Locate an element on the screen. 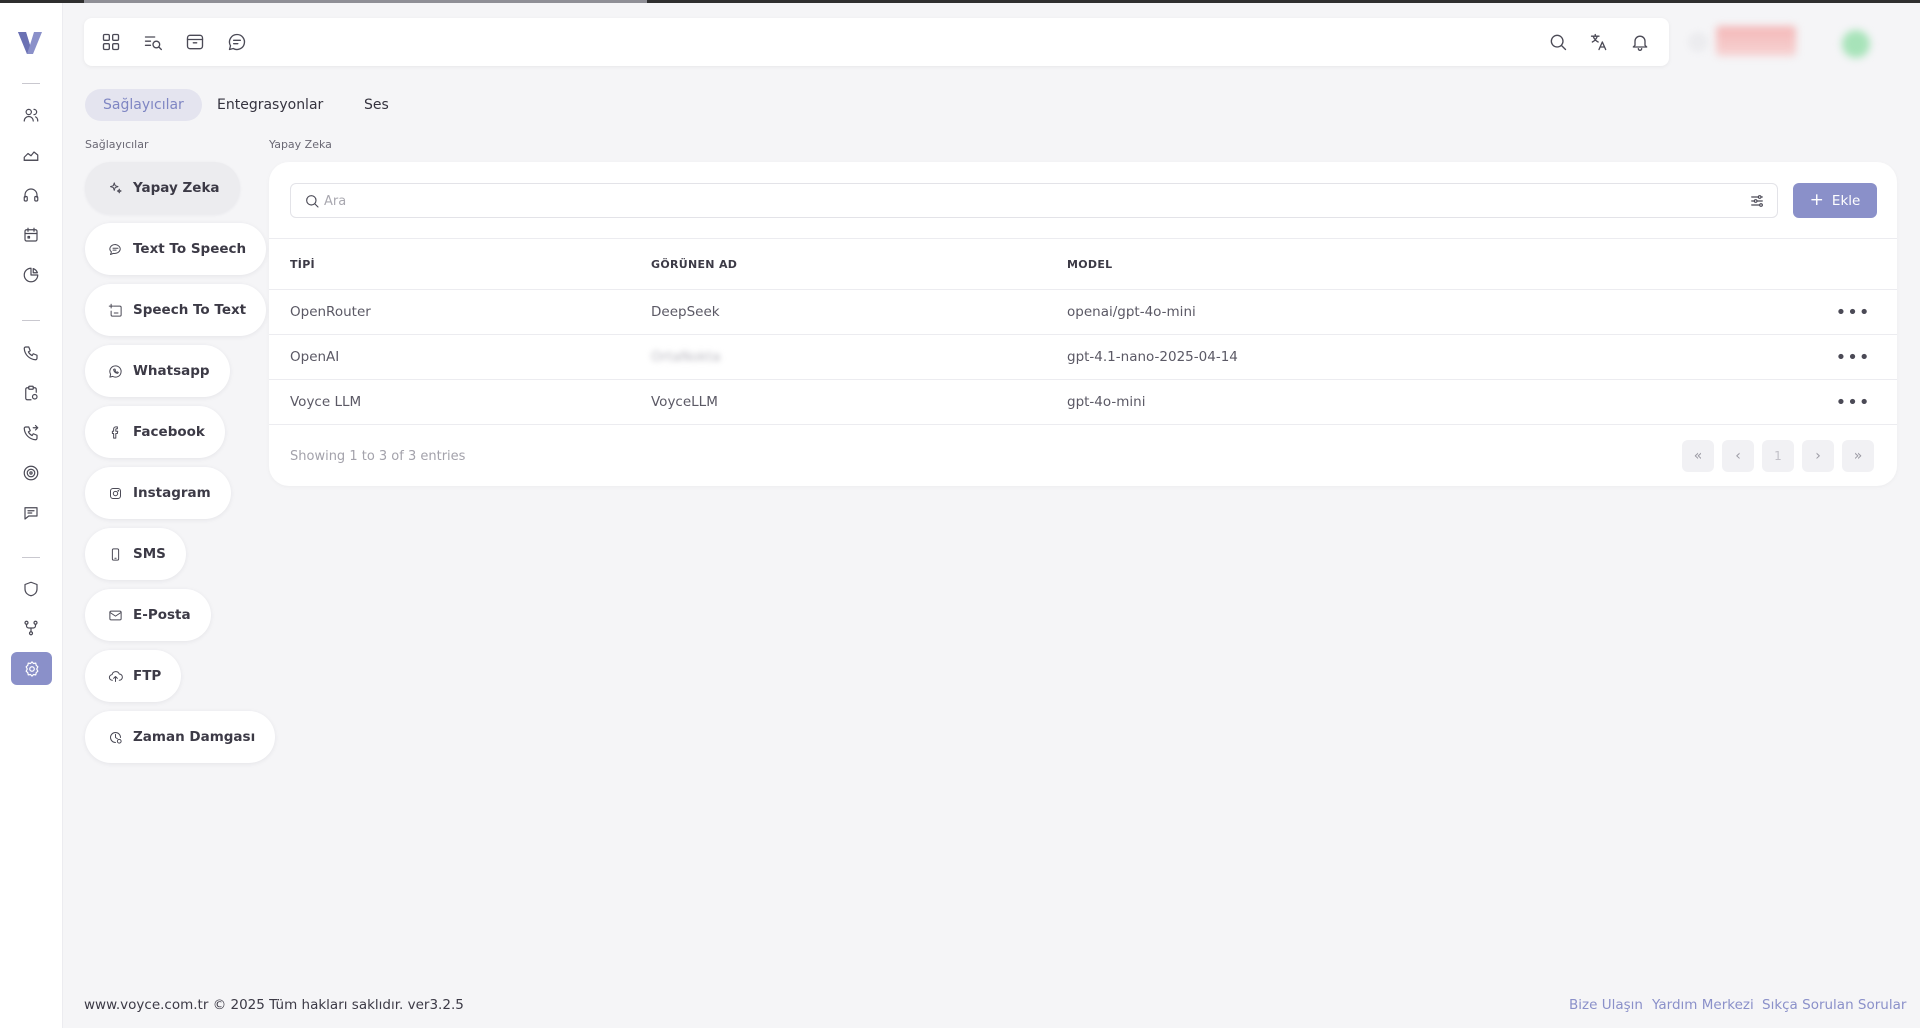 This screenshot has height=1028, width=1920. sparkle-icon is located at coordinates (115, 188).